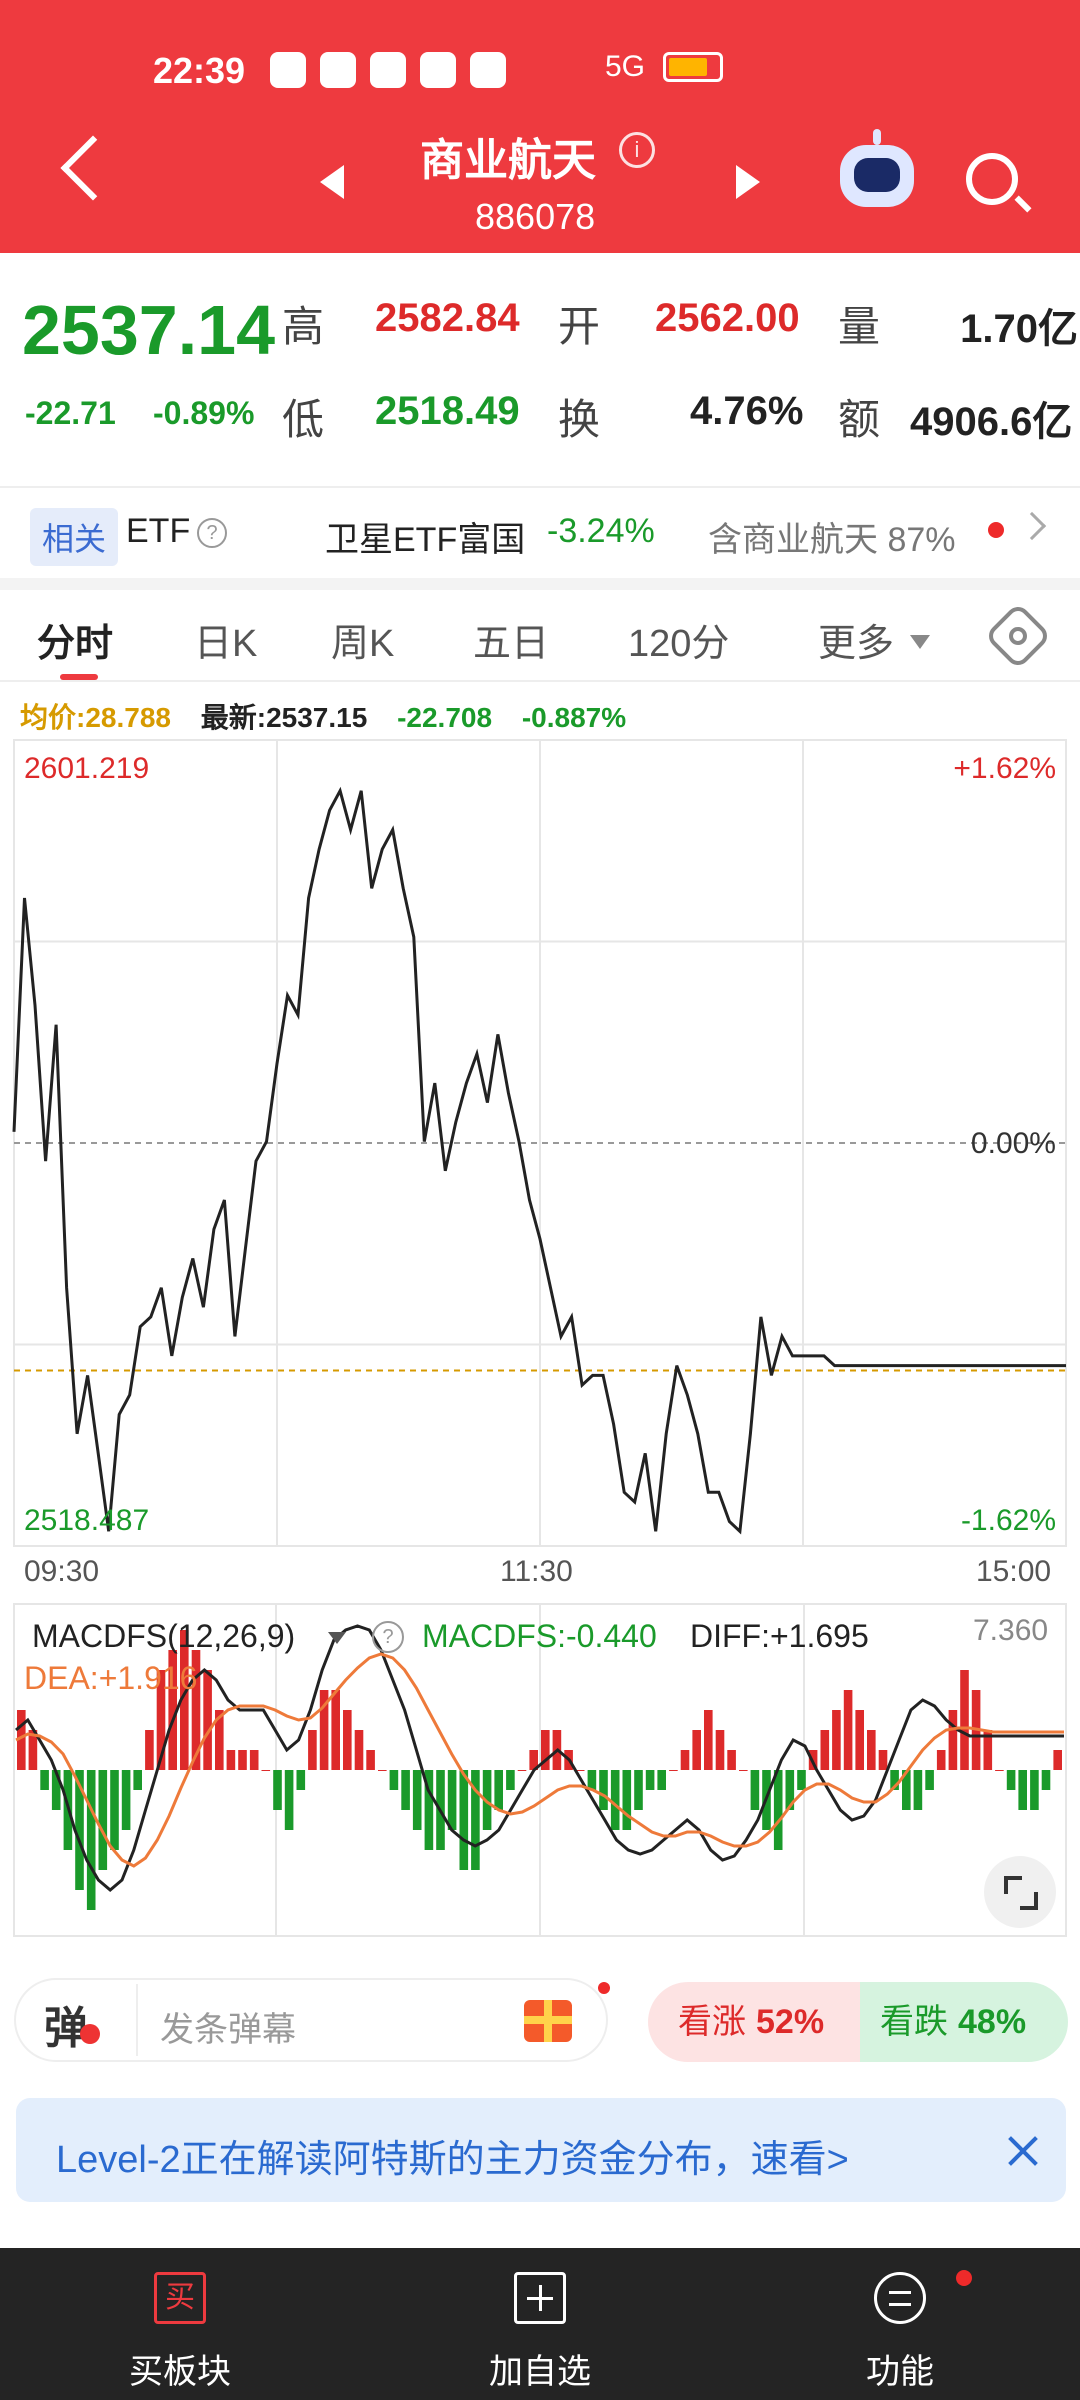 This screenshot has width=1080, height=2400. I want to click on etf-change-pct: -3.24%, so click(601, 531).